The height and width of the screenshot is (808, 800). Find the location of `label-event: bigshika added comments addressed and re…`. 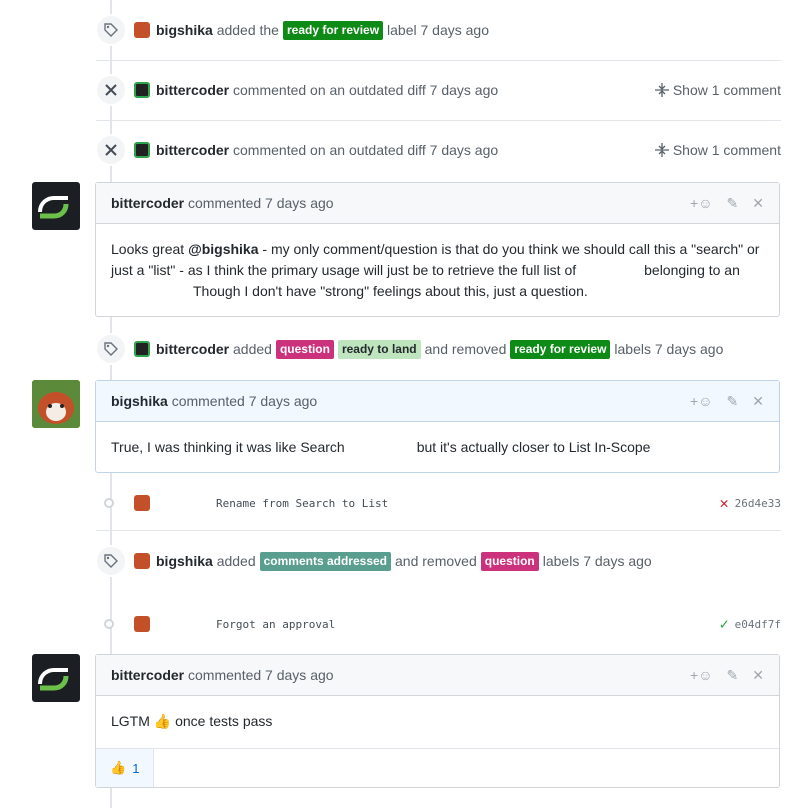

label-event: bigshika added comments addressed and re… is located at coordinates (393, 561).